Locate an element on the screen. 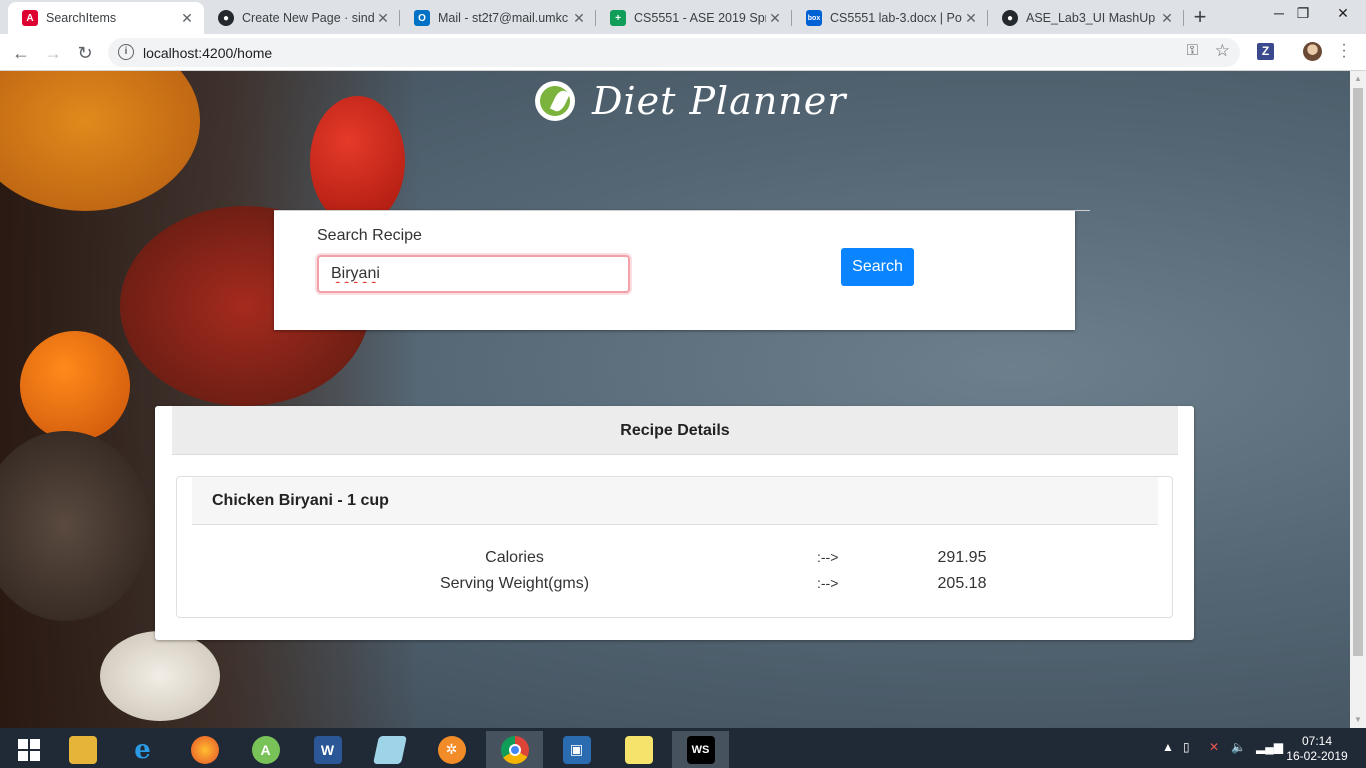  word-icon: W is located at coordinates (327, 749).